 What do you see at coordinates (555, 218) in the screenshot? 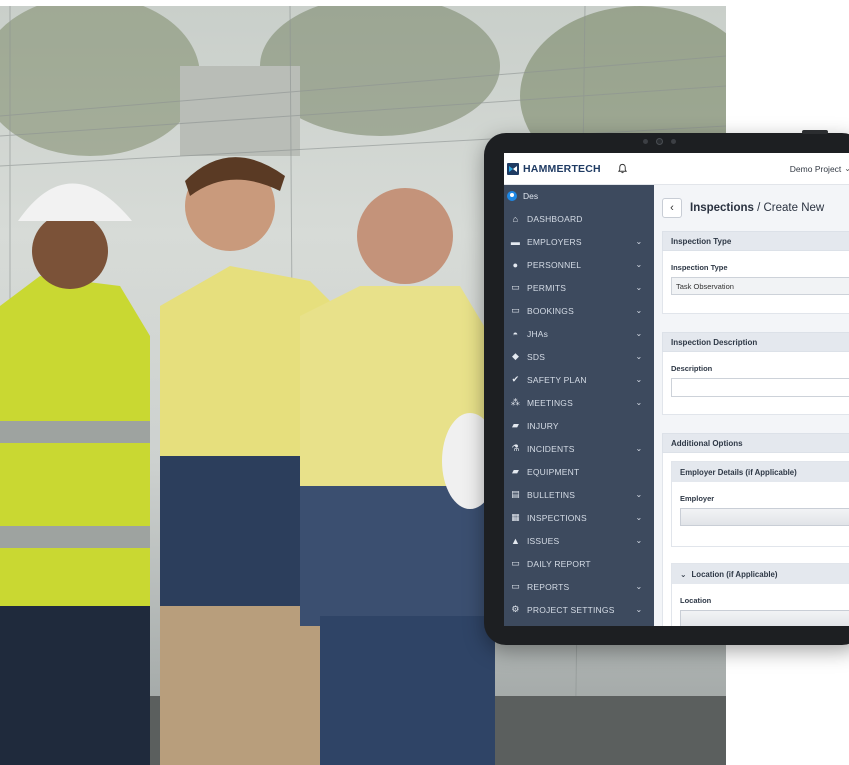
I see `sidebar-item-label: Dashboard` at bounding box center [555, 218].